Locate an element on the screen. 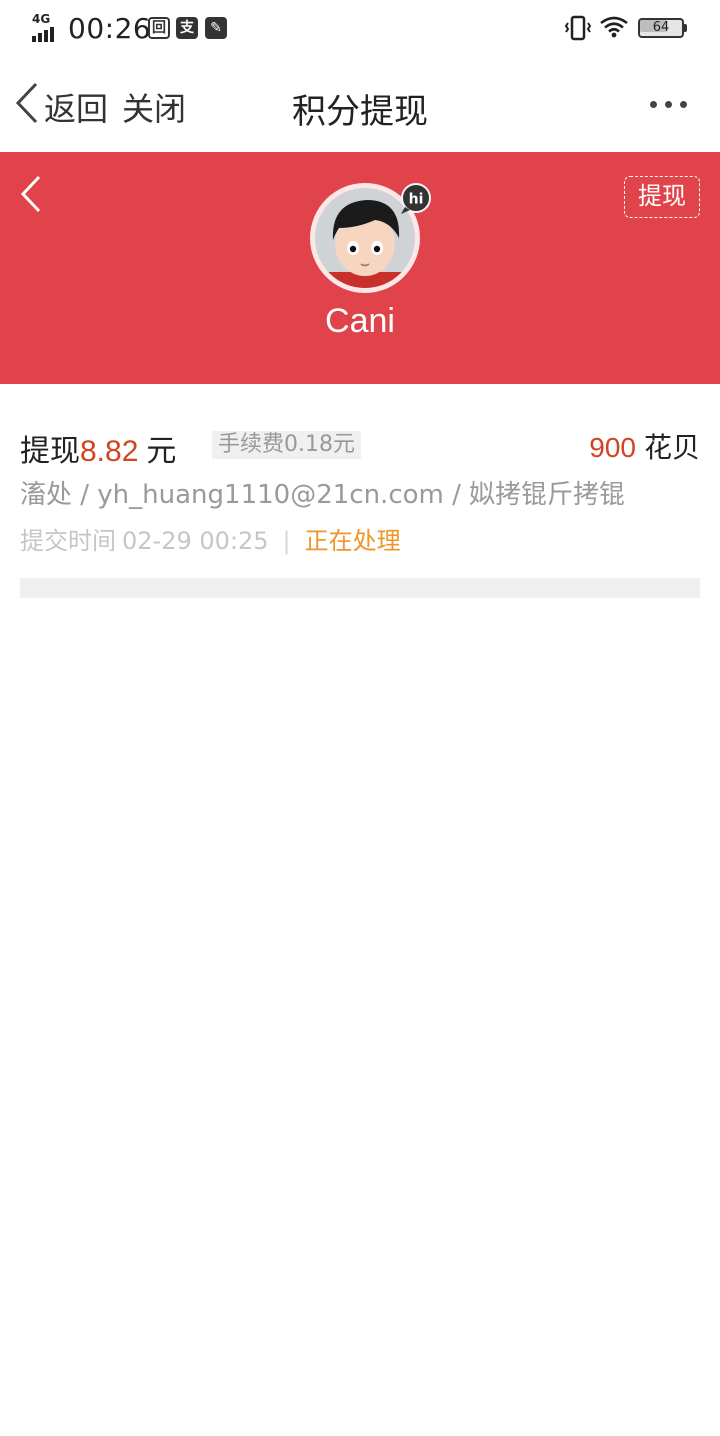 The width and height of the screenshot is (720, 1436). nav-bar: 返回 关闭 积分提现 is located at coordinates (360, 105).